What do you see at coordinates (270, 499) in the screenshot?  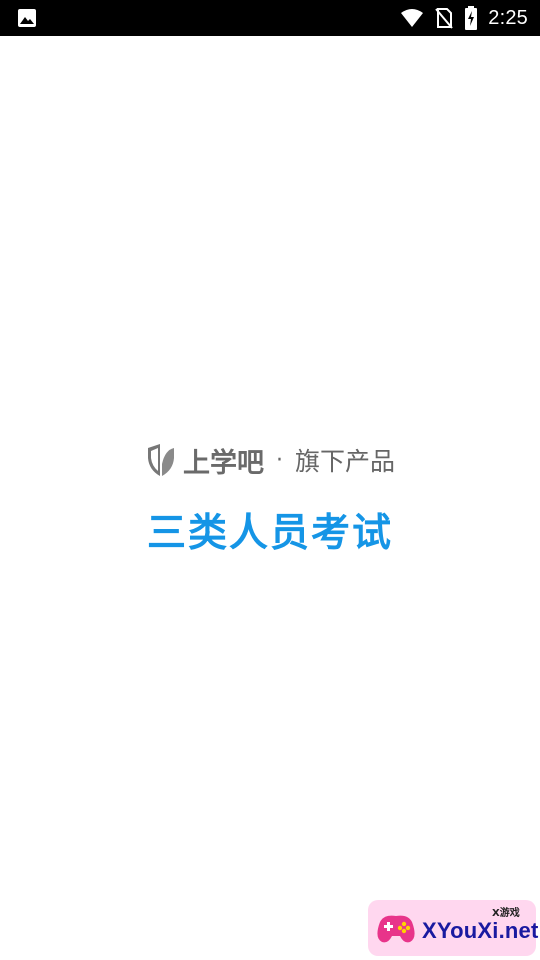 I see `splash-content: 上学吧 · 旗下产品 三类人员考试` at bounding box center [270, 499].